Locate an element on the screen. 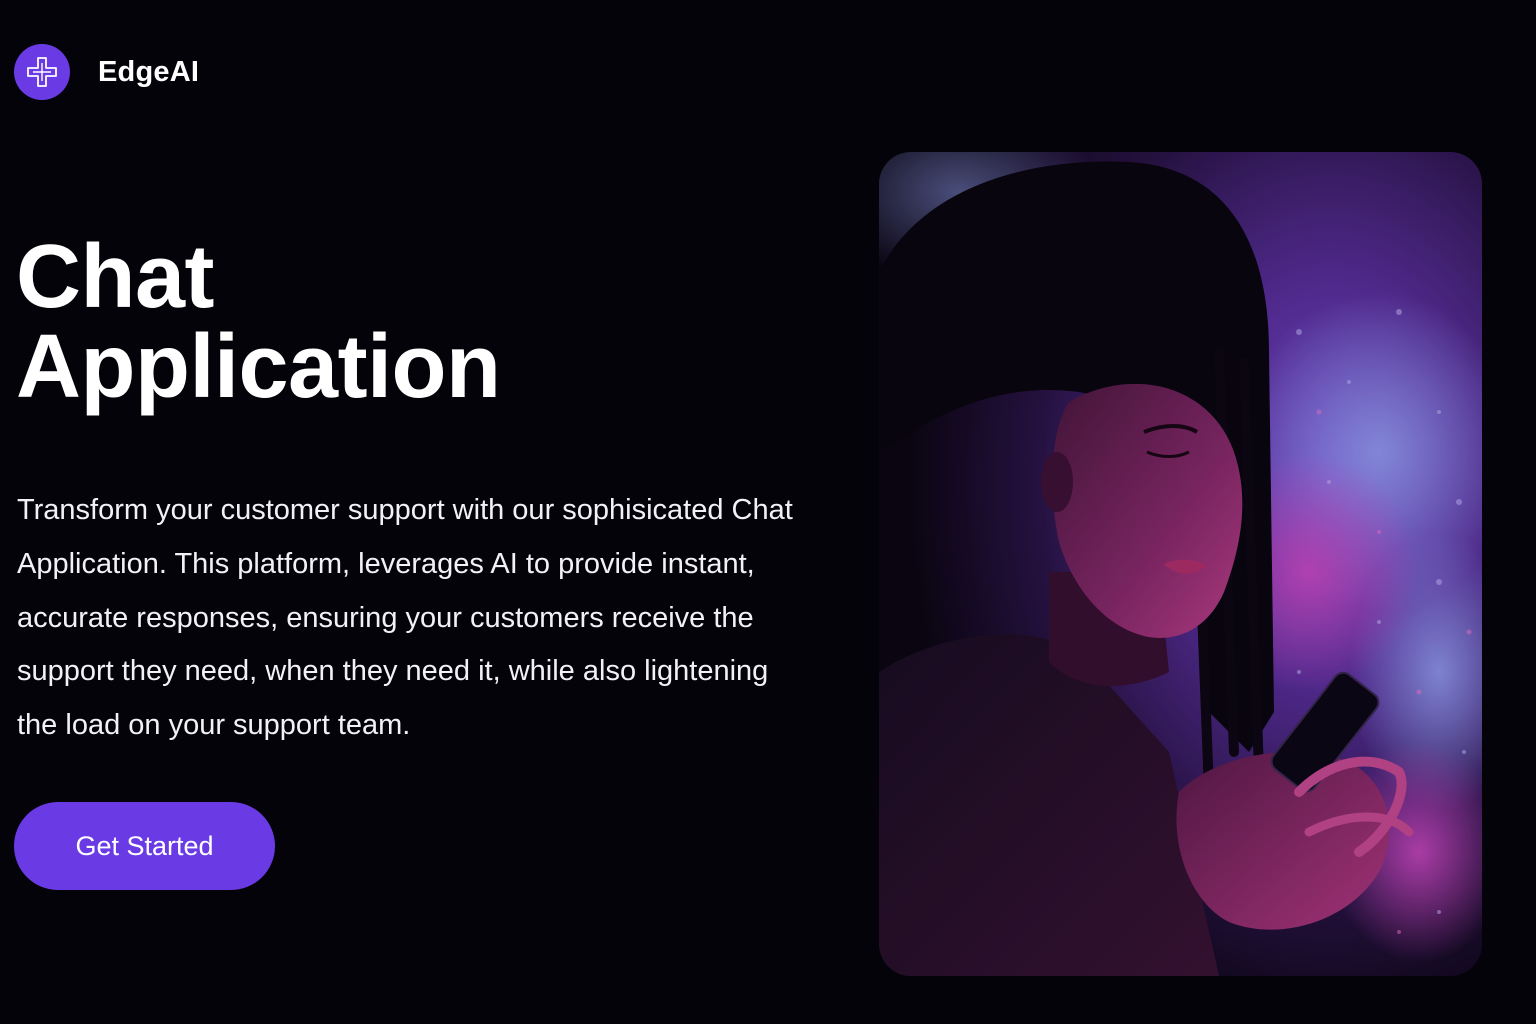 This screenshot has width=1536, height=1024. brand-name: EdgeAI is located at coordinates (149, 71).